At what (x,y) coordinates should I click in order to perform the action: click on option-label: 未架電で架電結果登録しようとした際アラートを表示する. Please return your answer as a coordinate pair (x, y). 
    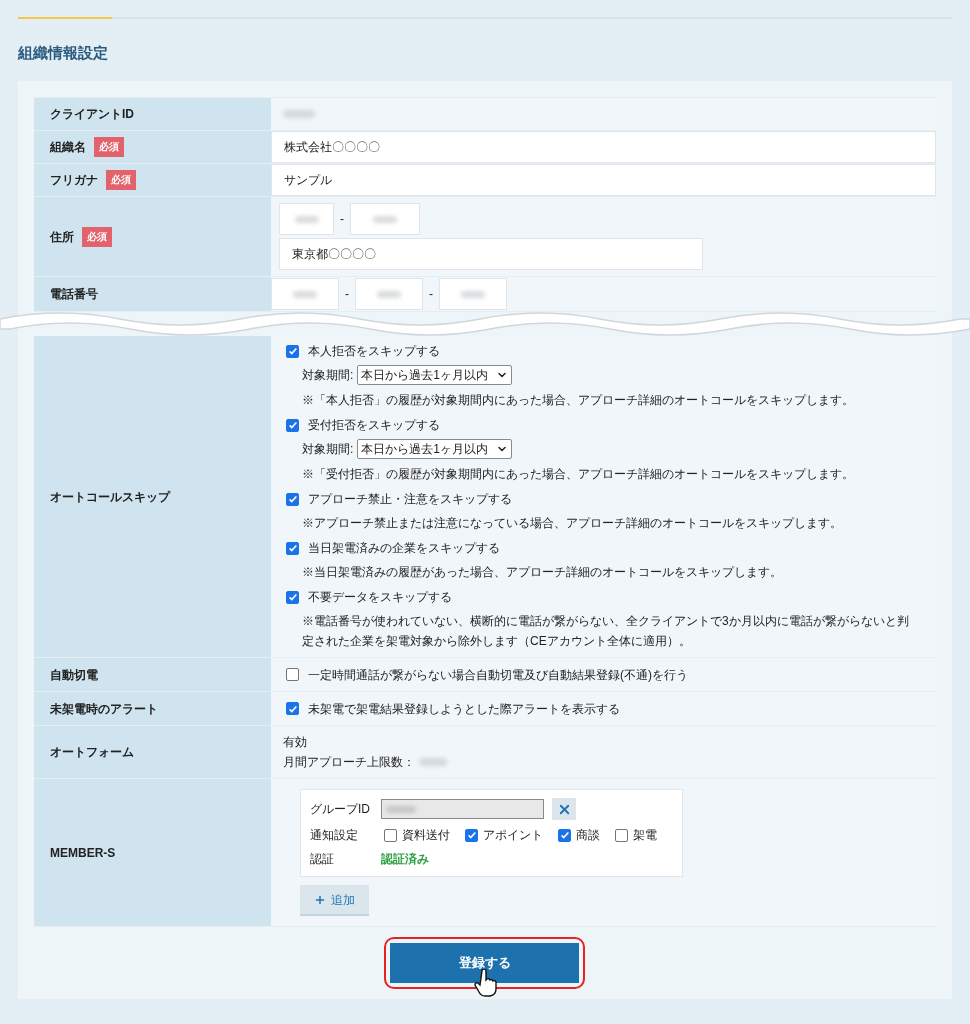
    Looking at the image, I should click on (464, 709).